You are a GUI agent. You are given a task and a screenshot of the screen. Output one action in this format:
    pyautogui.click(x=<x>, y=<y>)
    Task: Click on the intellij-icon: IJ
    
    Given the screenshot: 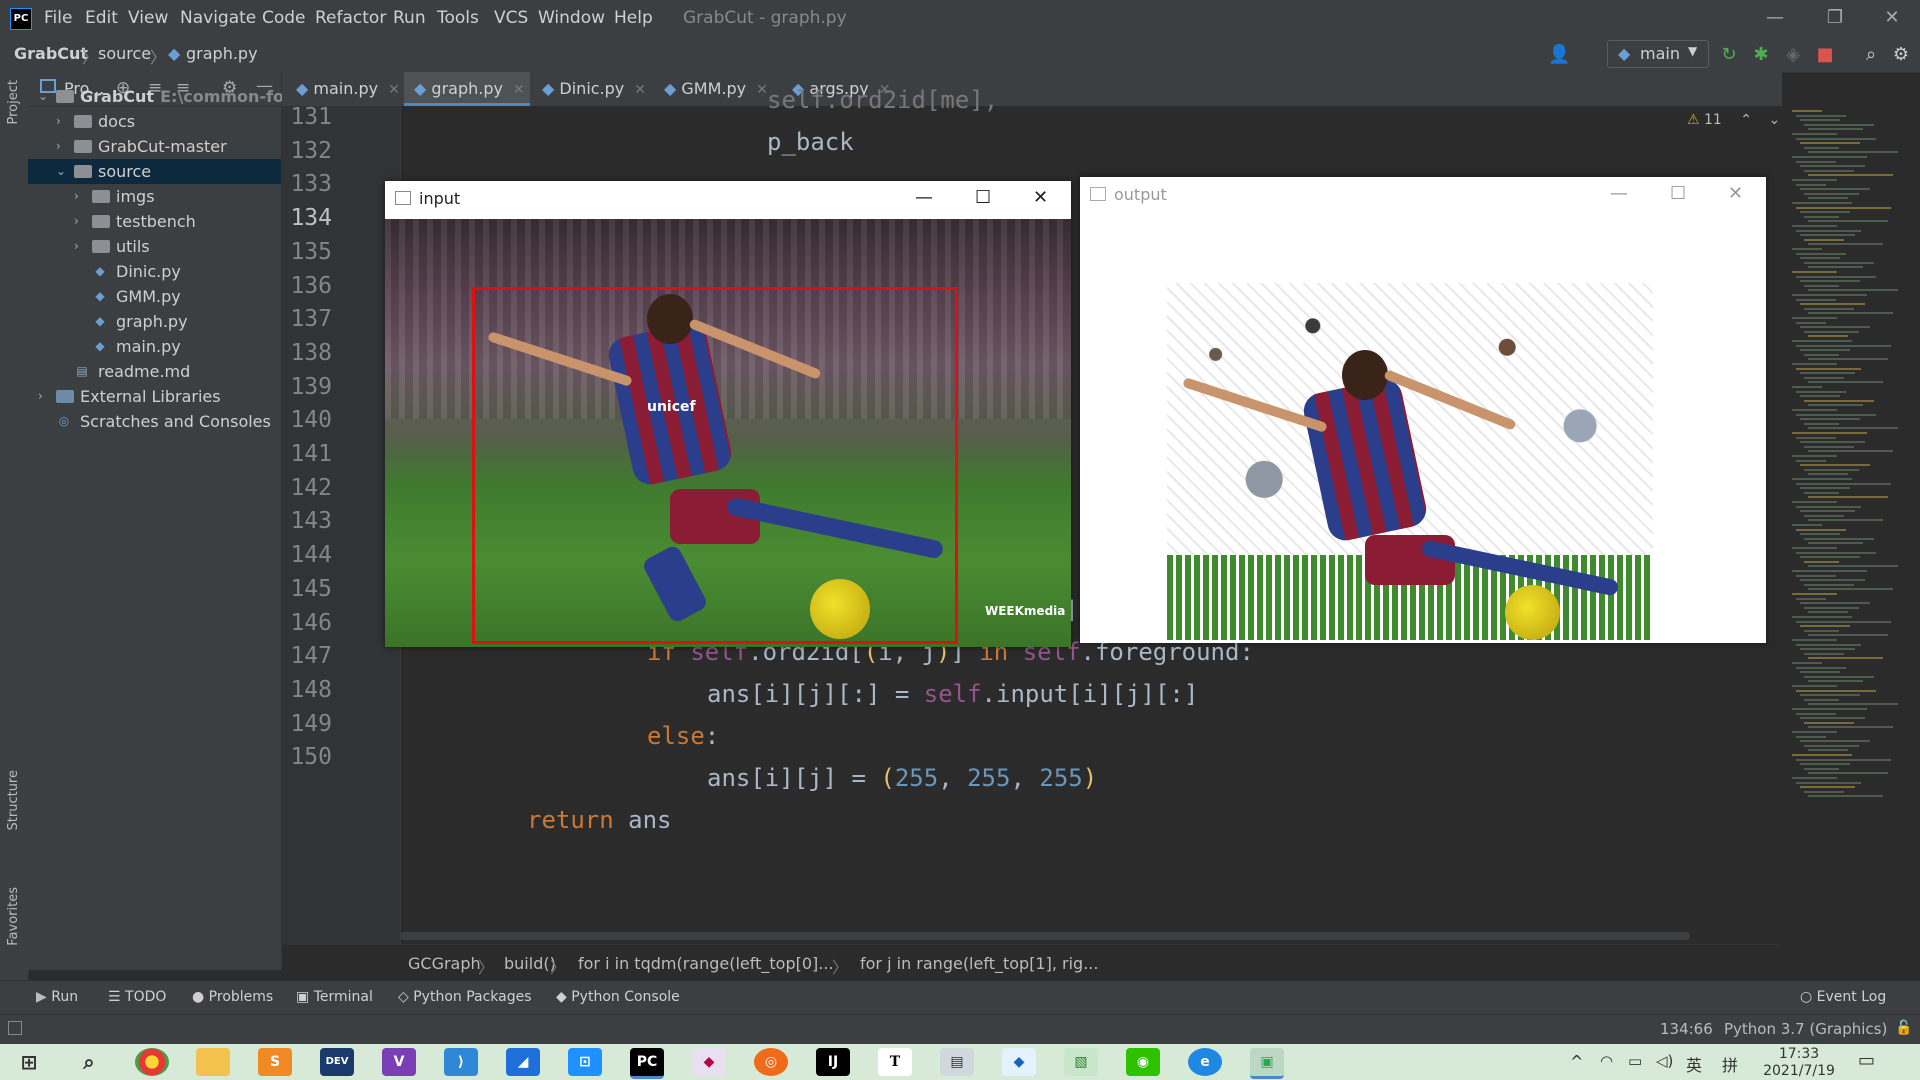 What is the action you would take?
    pyautogui.click(x=833, y=1062)
    